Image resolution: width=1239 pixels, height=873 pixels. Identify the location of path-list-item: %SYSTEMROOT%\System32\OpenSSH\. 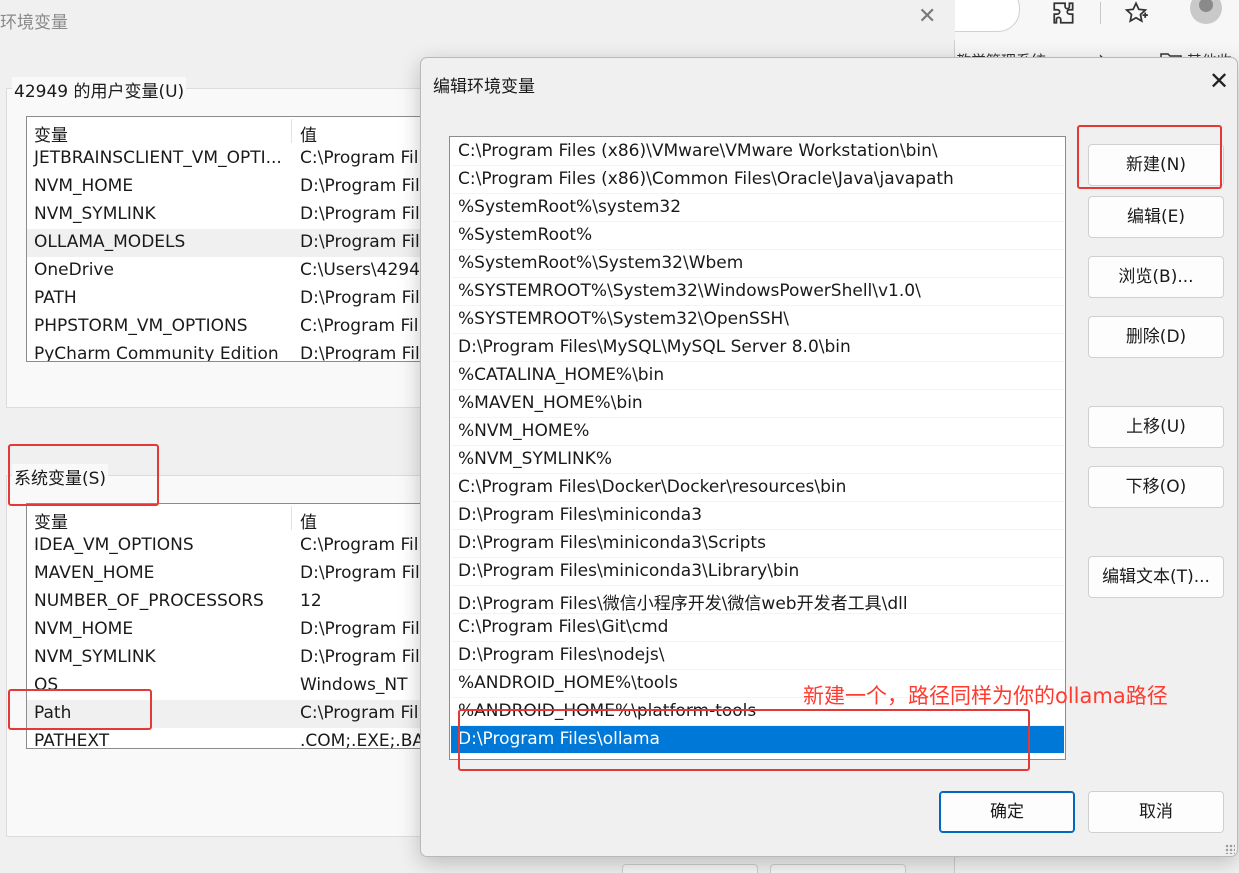
(757, 320).